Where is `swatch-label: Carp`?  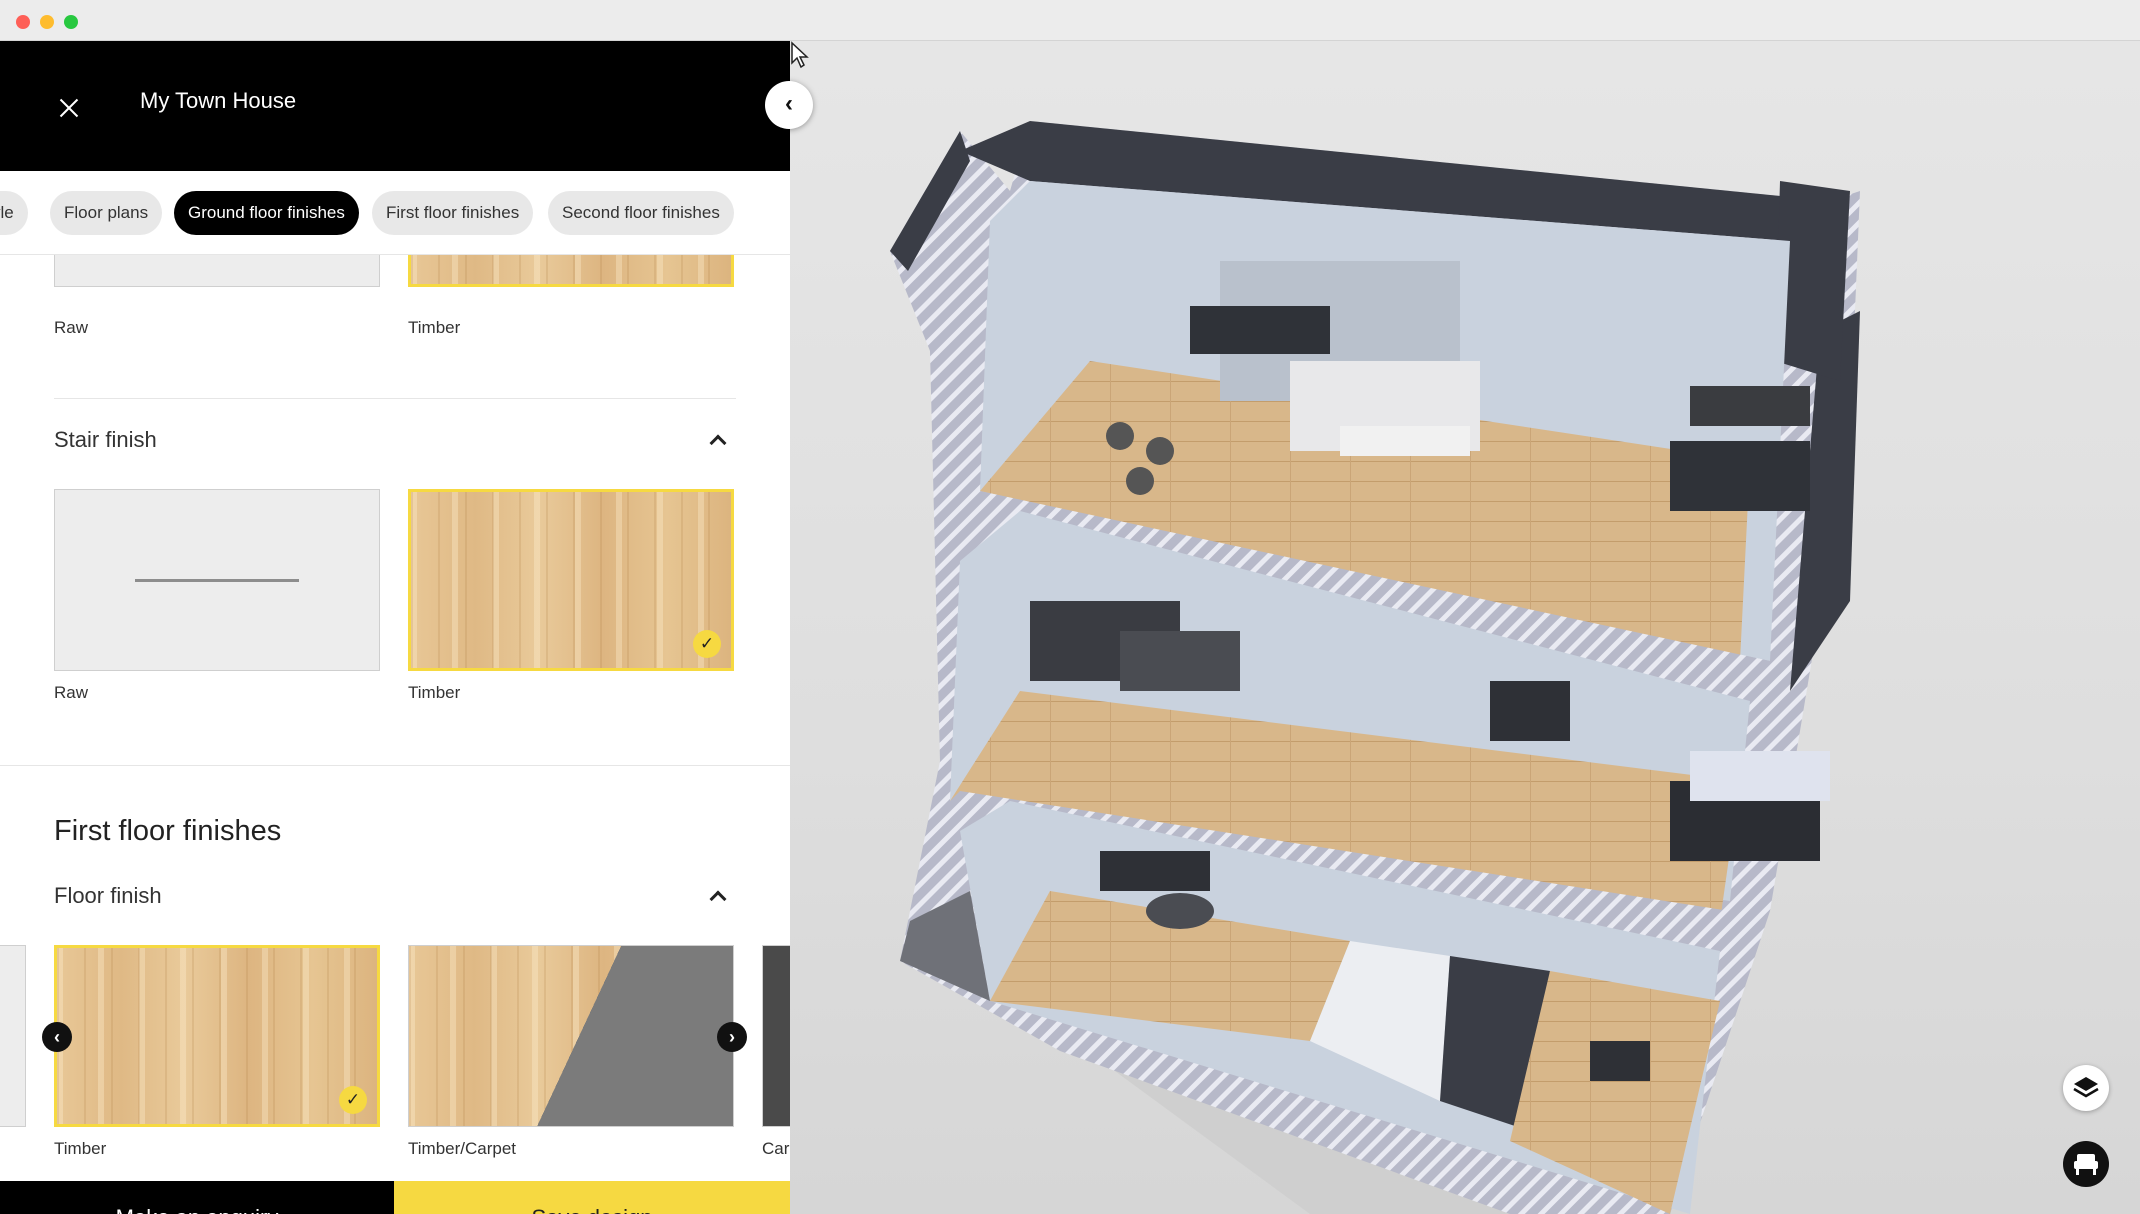
swatch-label: Carp is located at coordinates (776, 1148).